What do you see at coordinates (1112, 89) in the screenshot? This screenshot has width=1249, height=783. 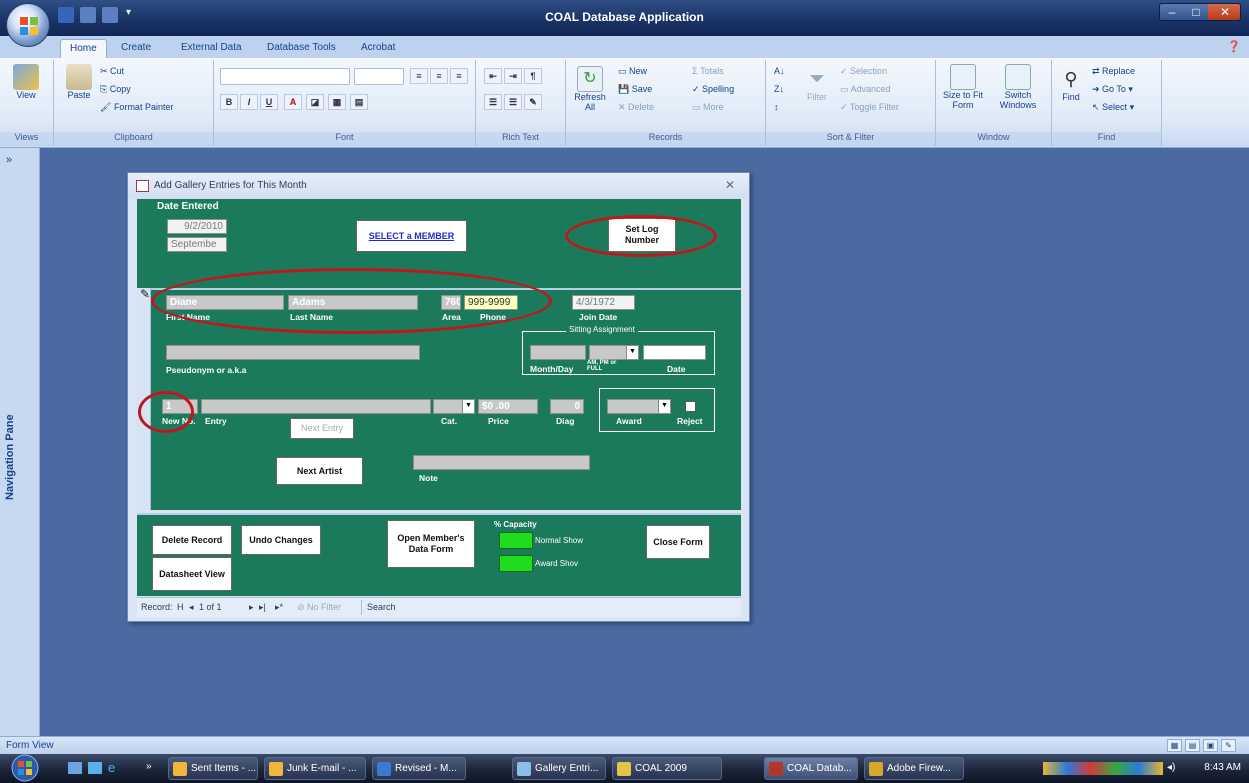 I see `go-to-button: ➔ Go To ▾` at bounding box center [1112, 89].